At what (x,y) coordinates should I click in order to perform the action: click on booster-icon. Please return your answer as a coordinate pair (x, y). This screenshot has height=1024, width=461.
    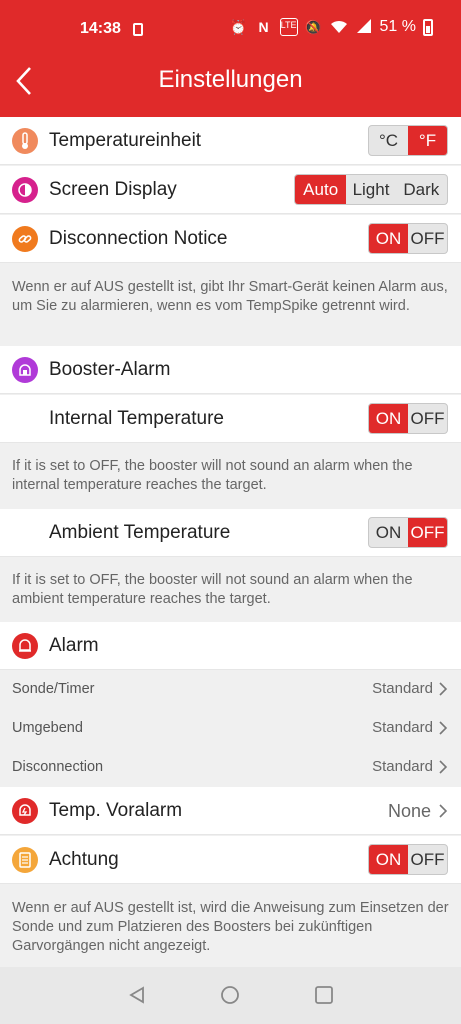
    Looking at the image, I should click on (25, 370).